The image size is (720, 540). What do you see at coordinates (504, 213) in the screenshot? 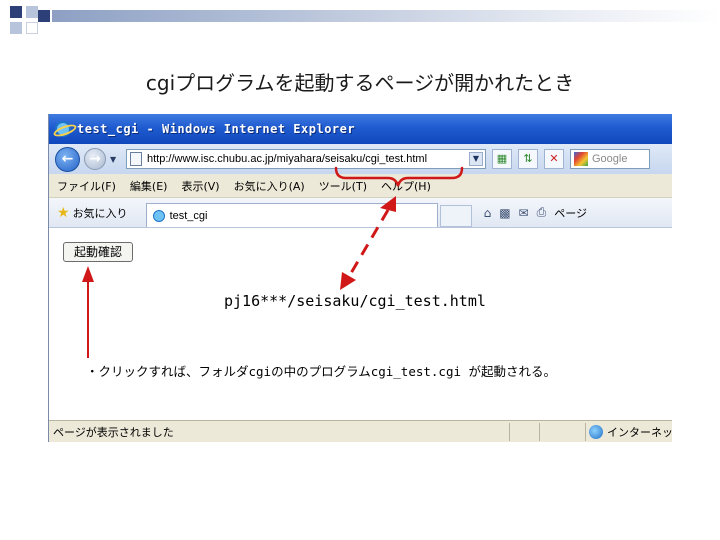
I see `feeds-icon: ▩` at bounding box center [504, 213].